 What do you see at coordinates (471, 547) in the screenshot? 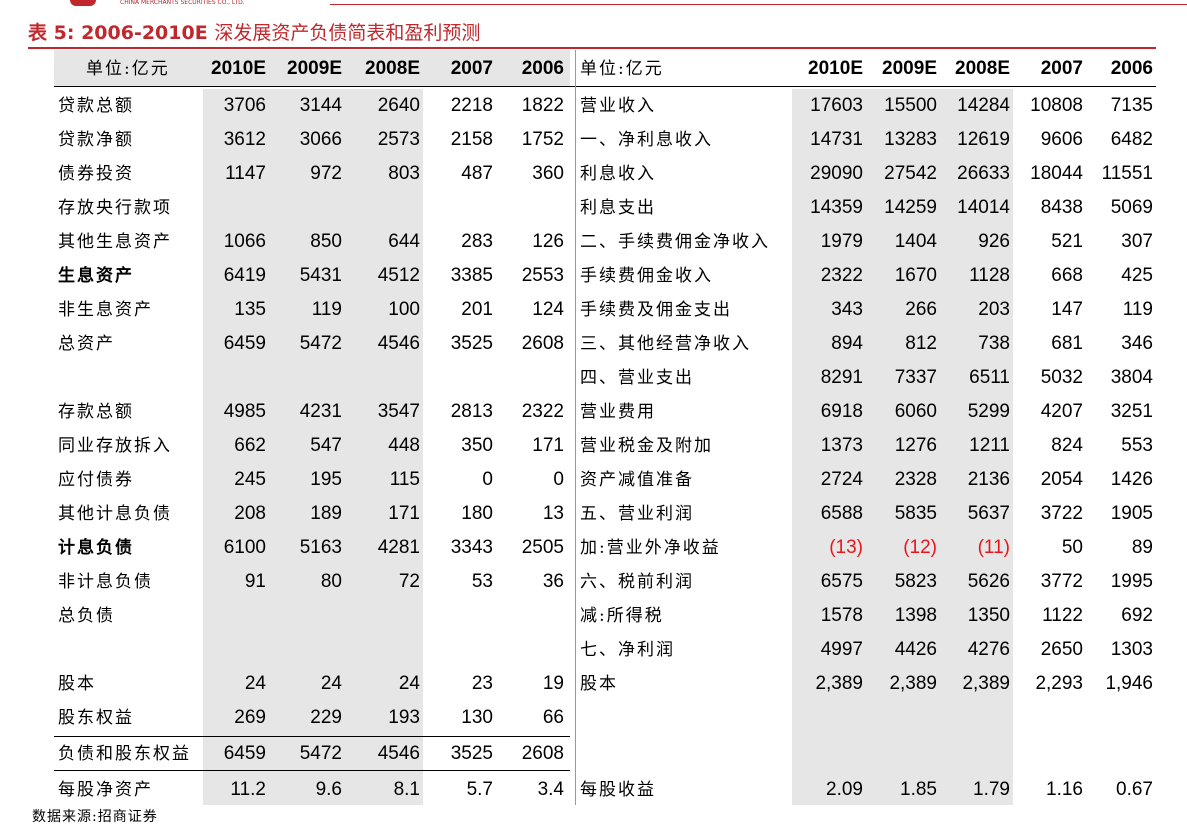
I see `left-cell-2007: 3343` at bounding box center [471, 547].